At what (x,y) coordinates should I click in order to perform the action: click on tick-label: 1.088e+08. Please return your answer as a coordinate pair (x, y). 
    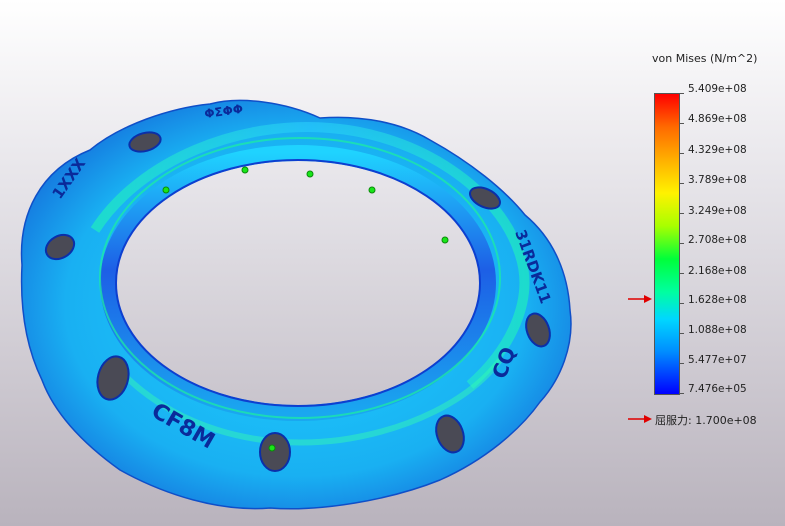
    Looking at the image, I should click on (717, 330).